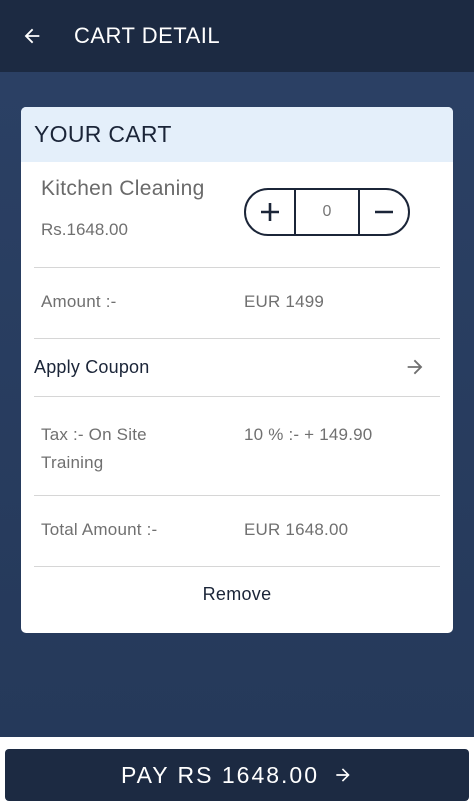 The width and height of the screenshot is (474, 808). What do you see at coordinates (99, 529) in the screenshot?
I see `total-label: Total Amount :-` at bounding box center [99, 529].